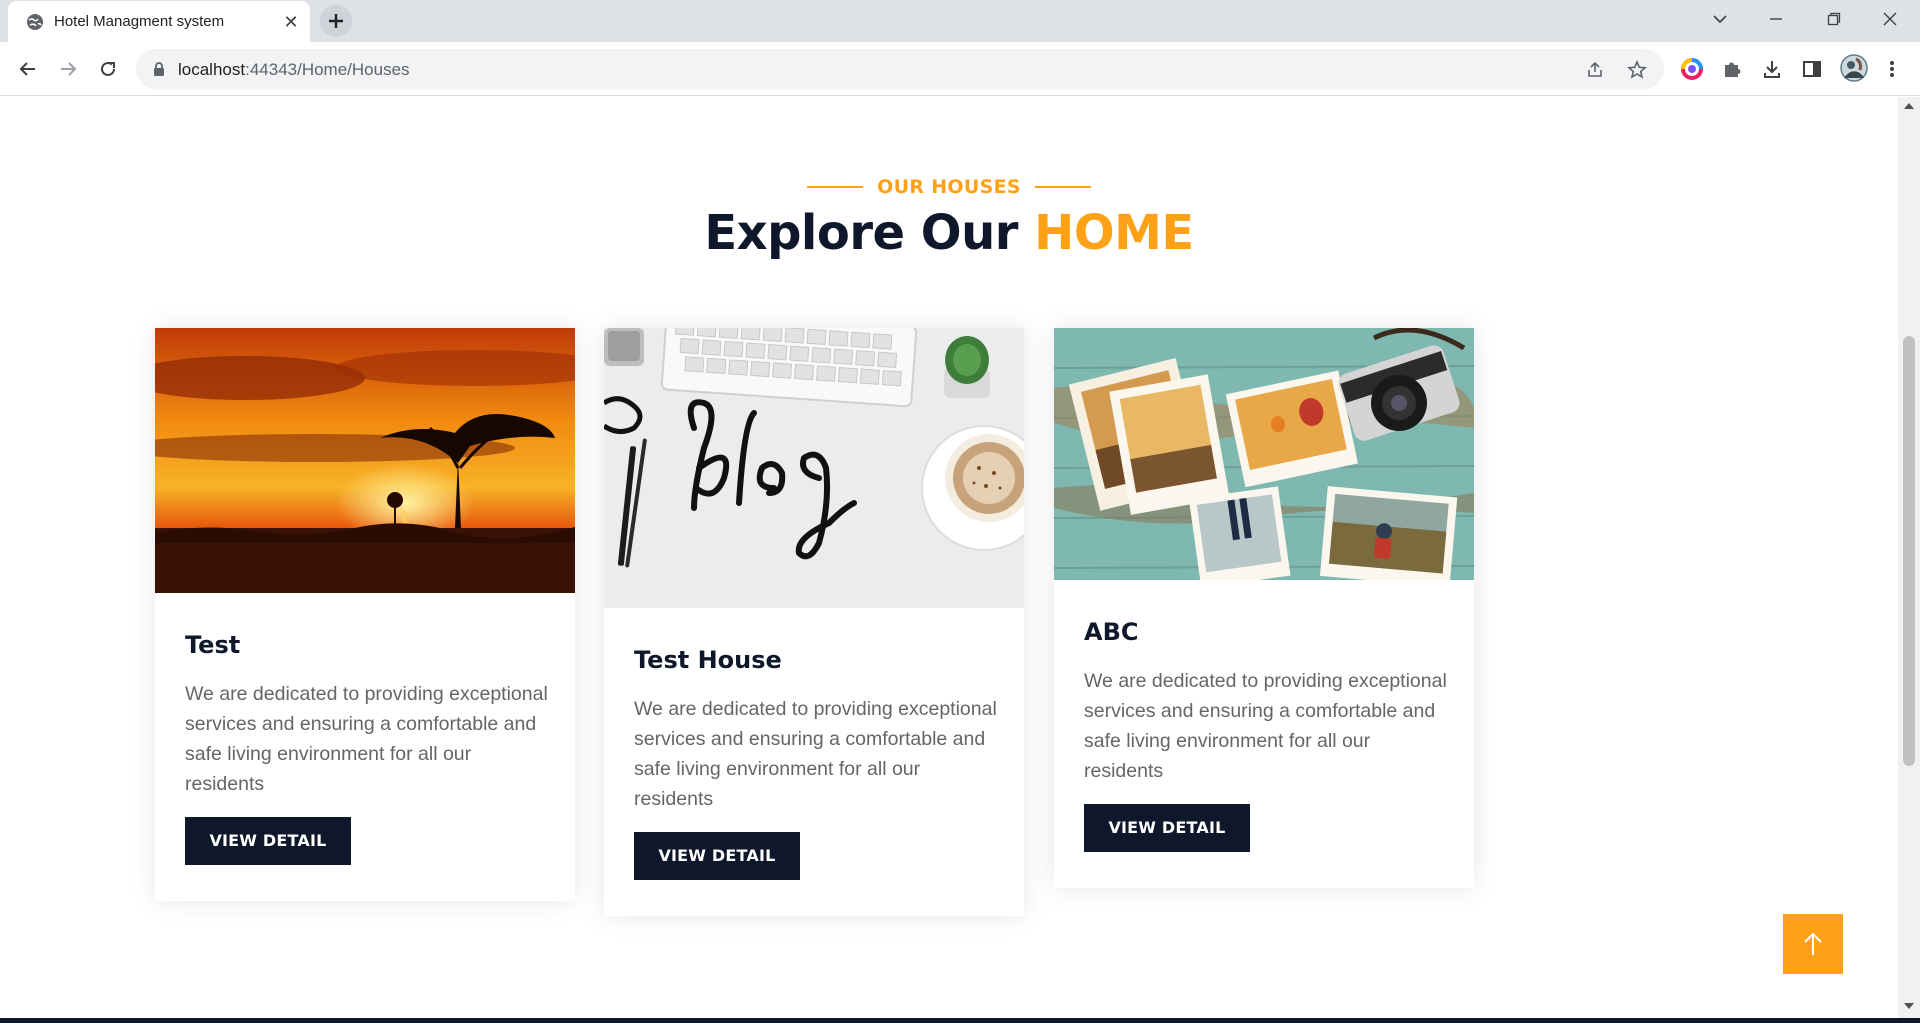 Image resolution: width=1920 pixels, height=1023 pixels. What do you see at coordinates (1114, 233) in the screenshot?
I see `title-accent: HOME` at bounding box center [1114, 233].